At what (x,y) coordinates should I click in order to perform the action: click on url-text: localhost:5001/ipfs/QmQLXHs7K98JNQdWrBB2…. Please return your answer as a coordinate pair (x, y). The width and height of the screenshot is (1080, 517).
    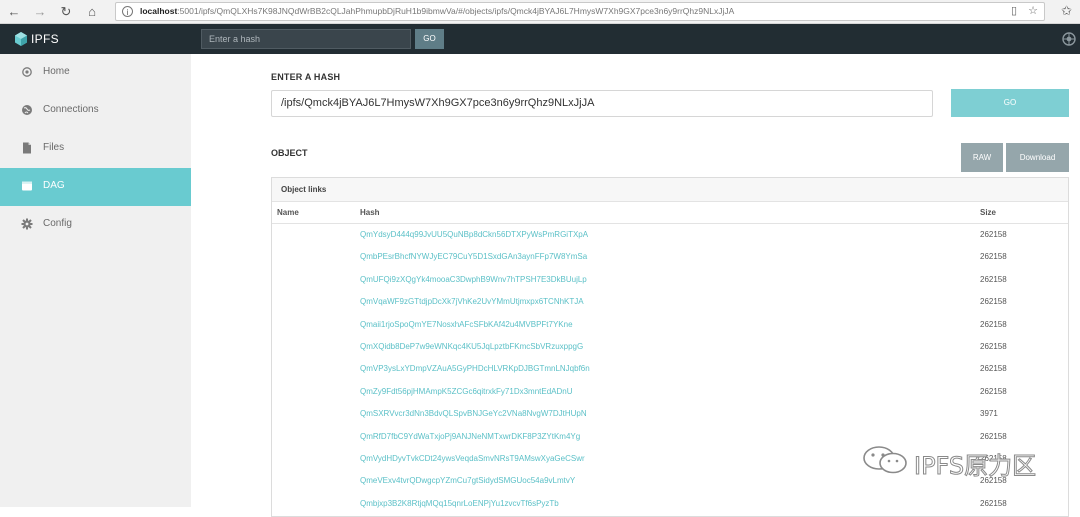
    Looking at the image, I should click on (437, 11).